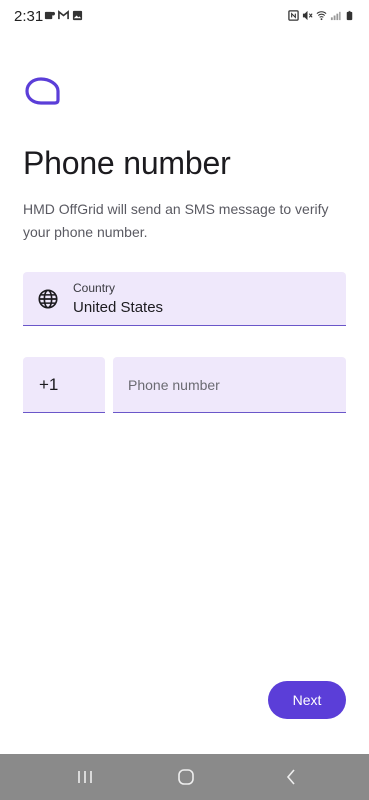 Image resolution: width=369 pixels, height=800 pixels. I want to click on status-bar: 2:31, so click(184, 17).